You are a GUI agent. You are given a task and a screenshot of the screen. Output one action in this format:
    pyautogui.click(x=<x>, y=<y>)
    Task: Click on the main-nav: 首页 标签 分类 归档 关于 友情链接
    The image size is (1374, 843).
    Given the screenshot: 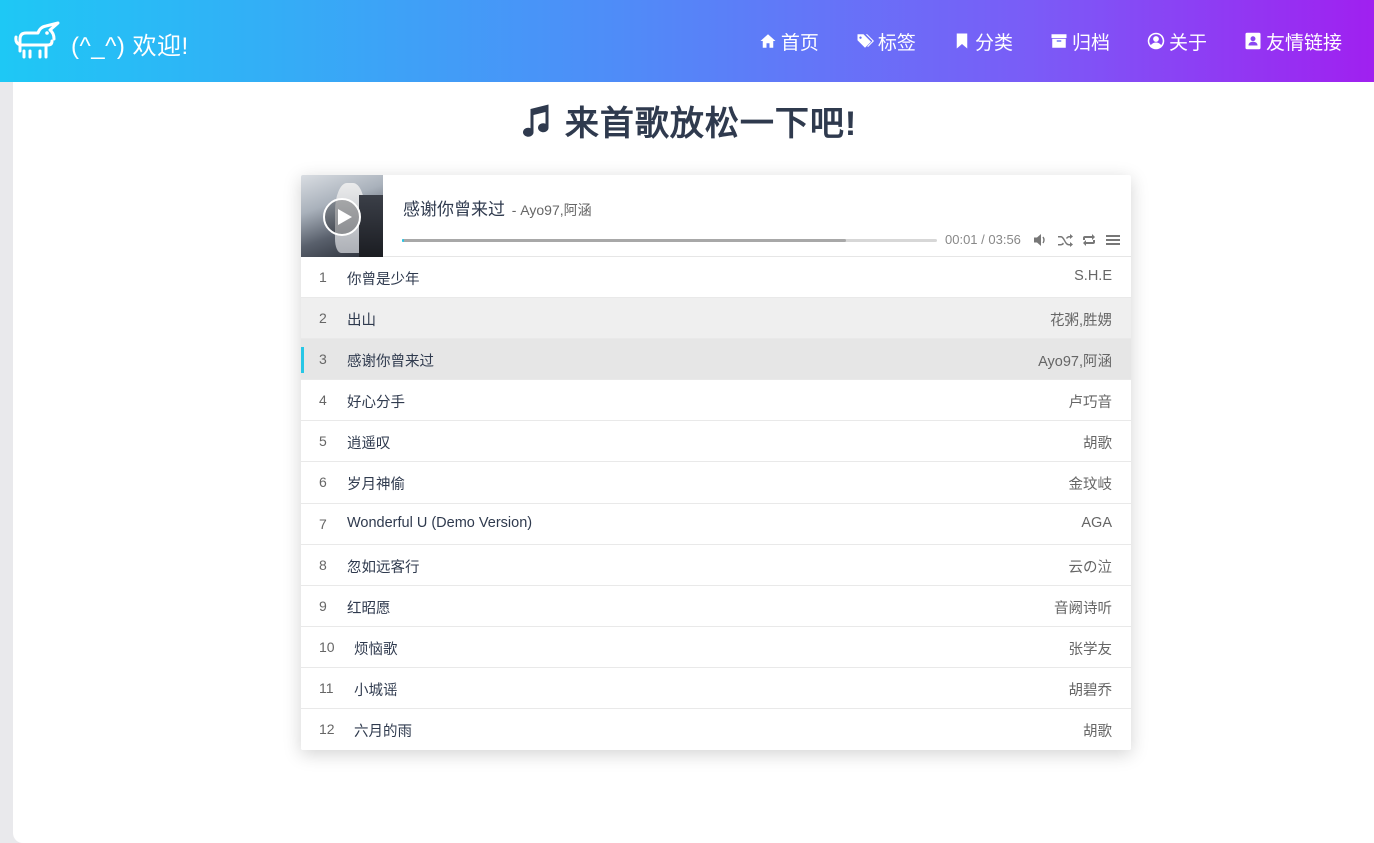 What is the action you would take?
    pyautogui.click(x=1032, y=41)
    